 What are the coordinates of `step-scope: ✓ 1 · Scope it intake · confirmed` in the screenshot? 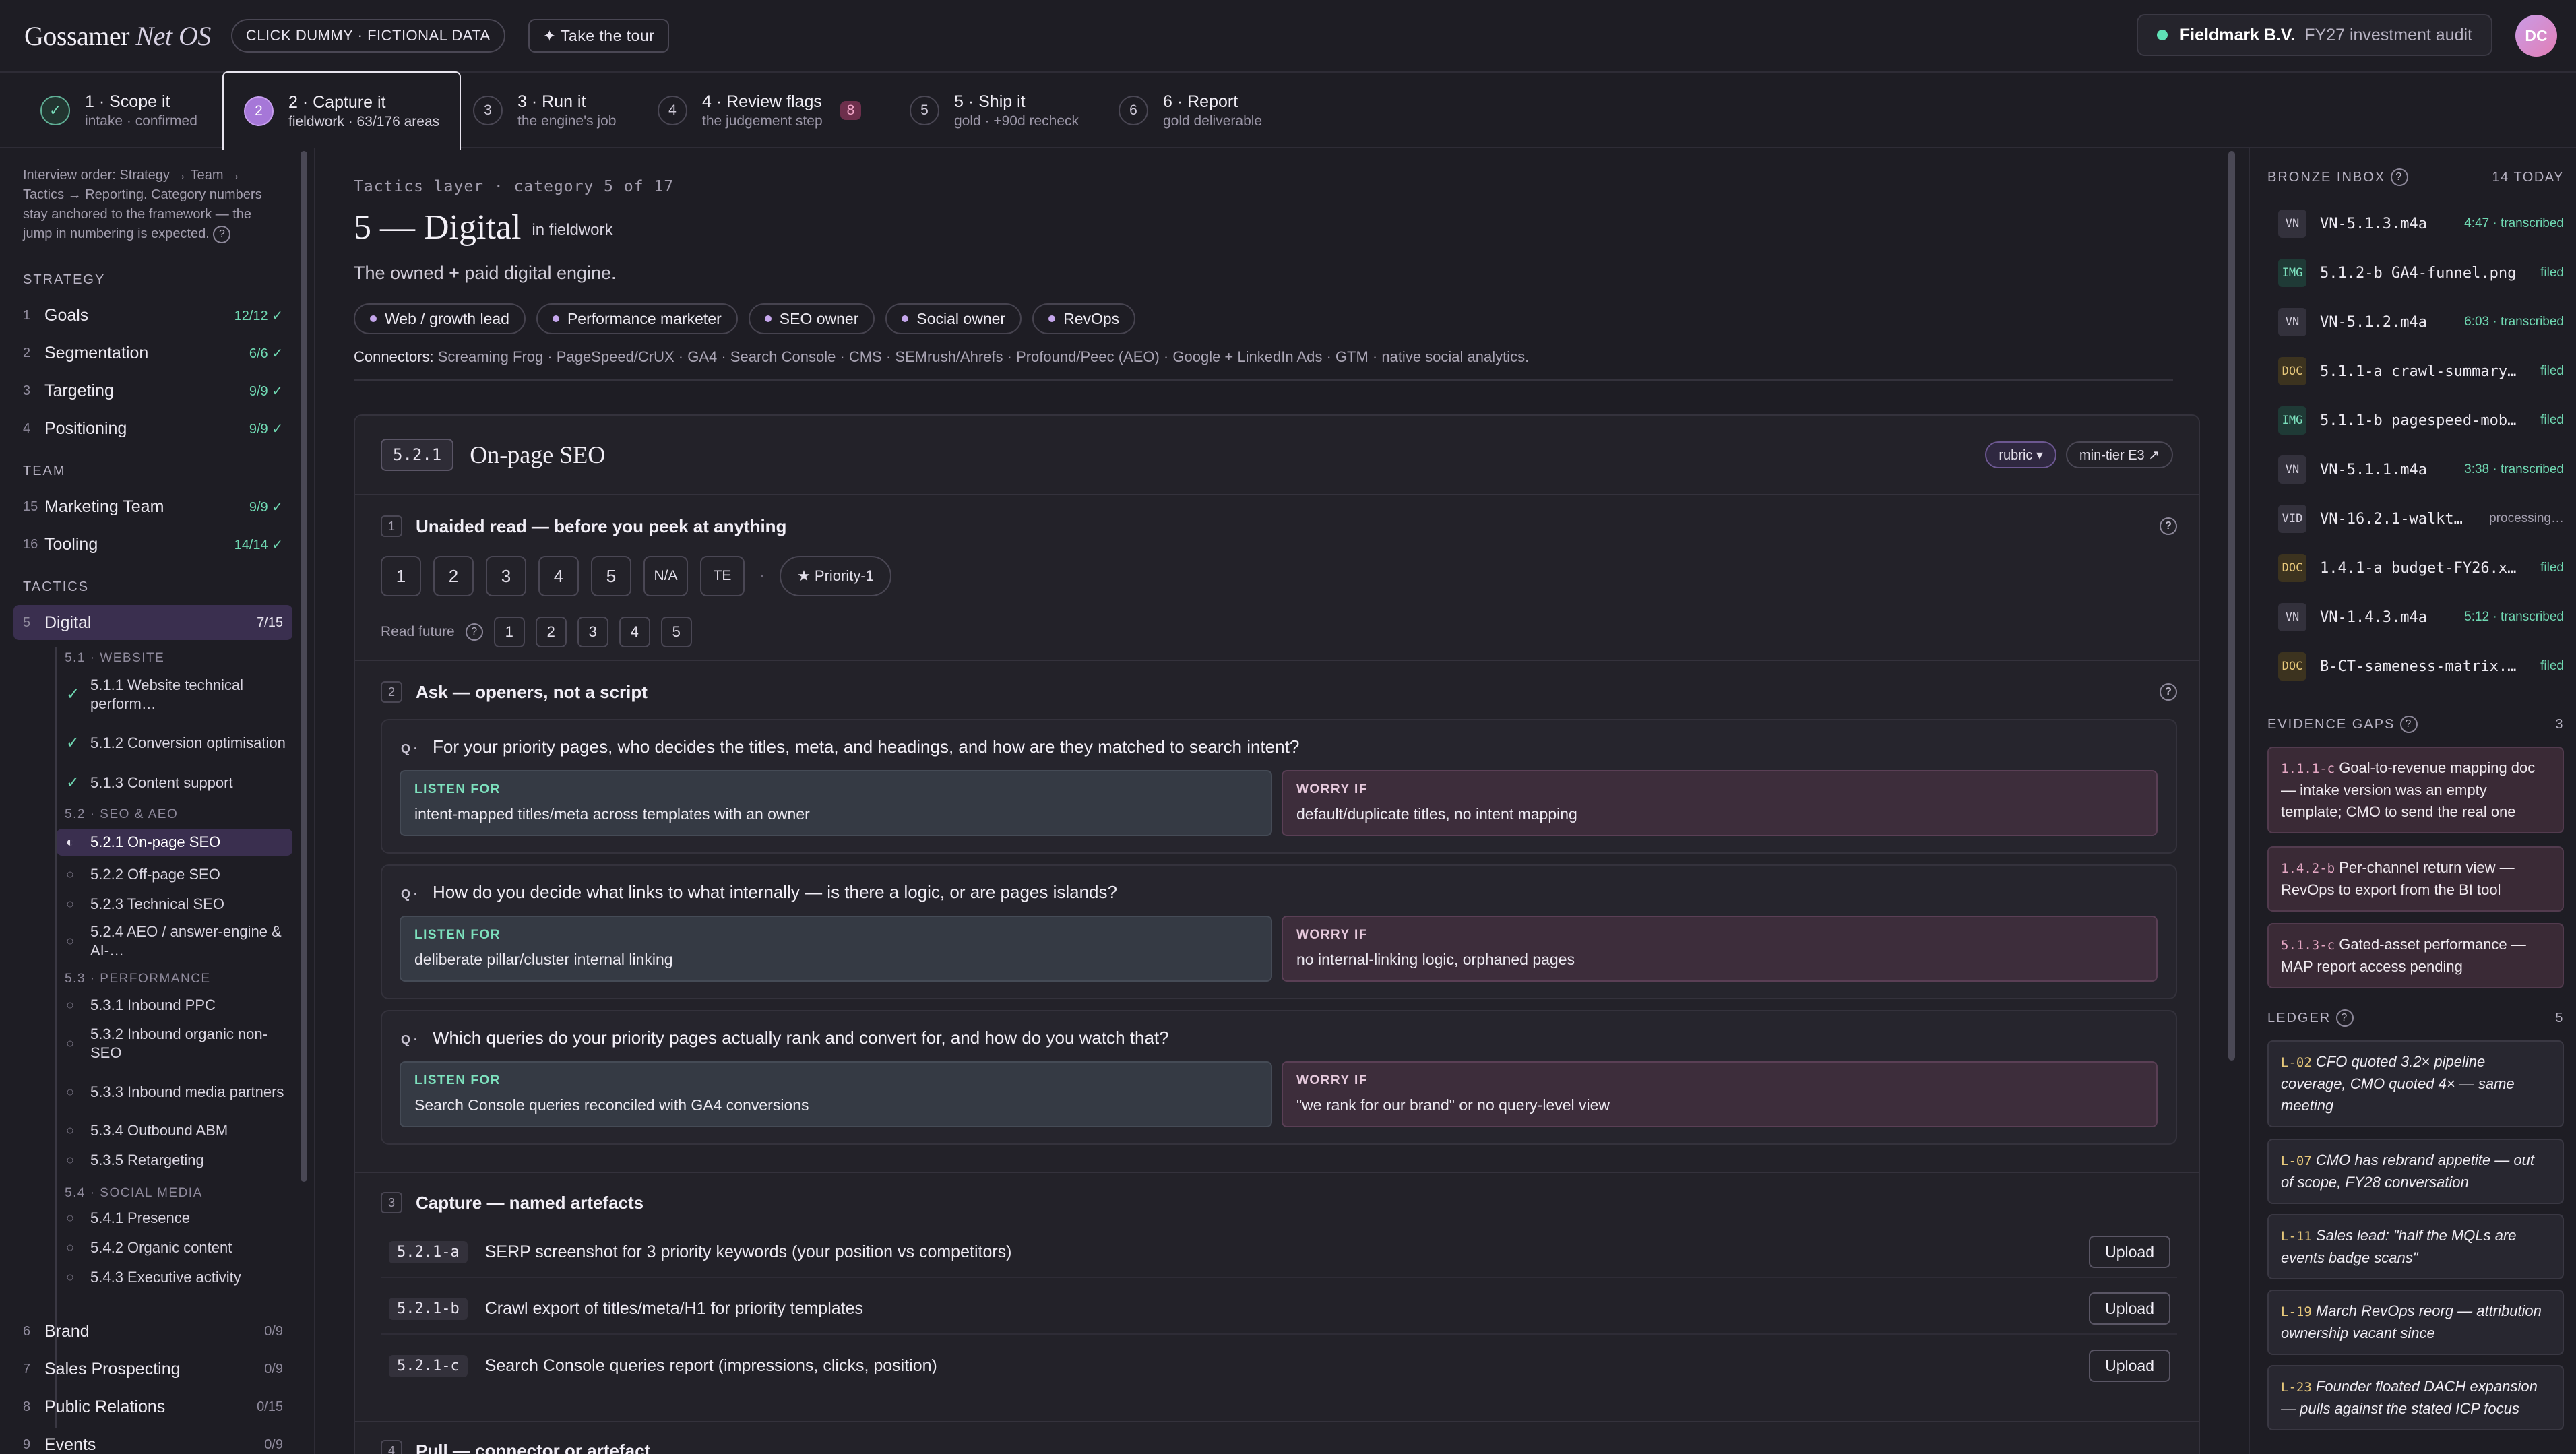 It's located at (118, 111).